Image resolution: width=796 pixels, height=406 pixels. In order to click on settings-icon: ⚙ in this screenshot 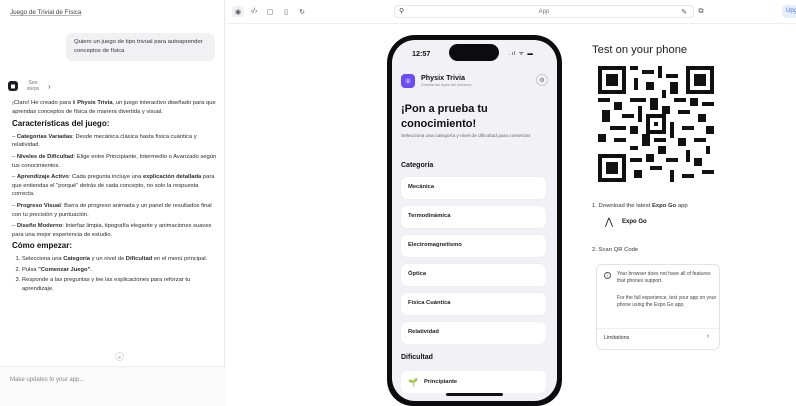, I will do `click(542, 80)`.